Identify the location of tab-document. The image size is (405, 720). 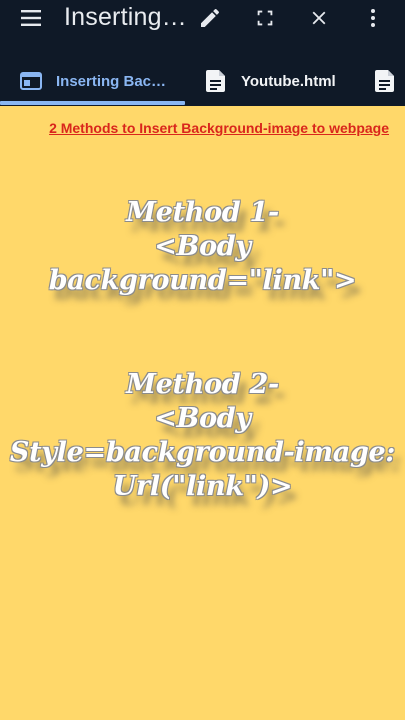
(385, 81).